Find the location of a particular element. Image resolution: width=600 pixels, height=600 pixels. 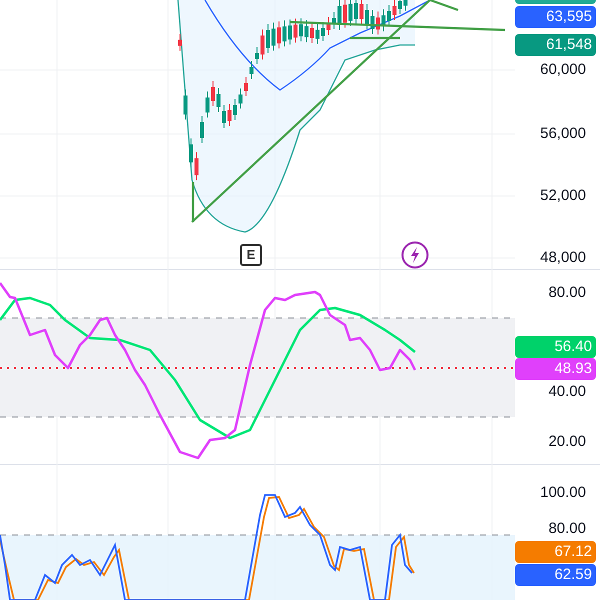

axis-label: 100.00 is located at coordinates (563, 493).